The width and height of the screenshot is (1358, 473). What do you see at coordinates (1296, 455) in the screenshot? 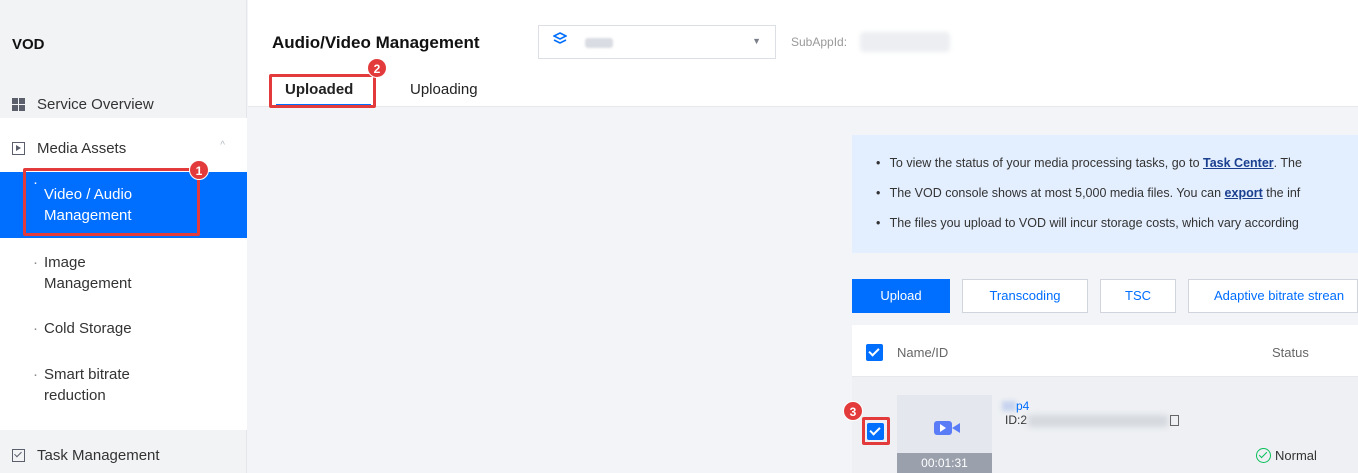
I see `status-text: Normal` at bounding box center [1296, 455].